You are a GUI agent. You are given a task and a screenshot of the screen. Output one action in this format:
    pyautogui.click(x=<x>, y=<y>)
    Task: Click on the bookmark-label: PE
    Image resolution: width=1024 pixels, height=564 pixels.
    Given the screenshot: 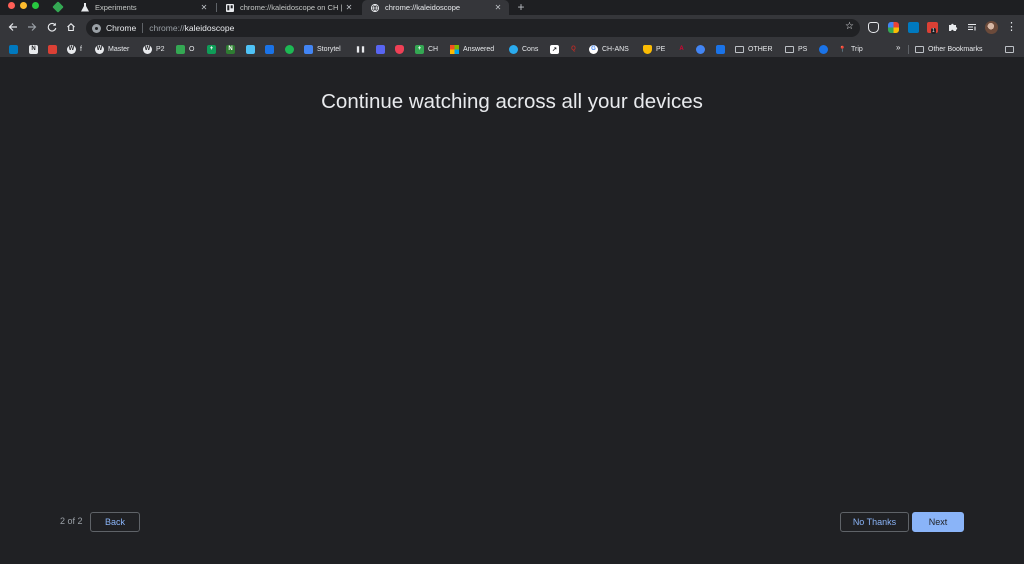 What is the action you would take?
    pyautogui.click(x=661, y=49)
    